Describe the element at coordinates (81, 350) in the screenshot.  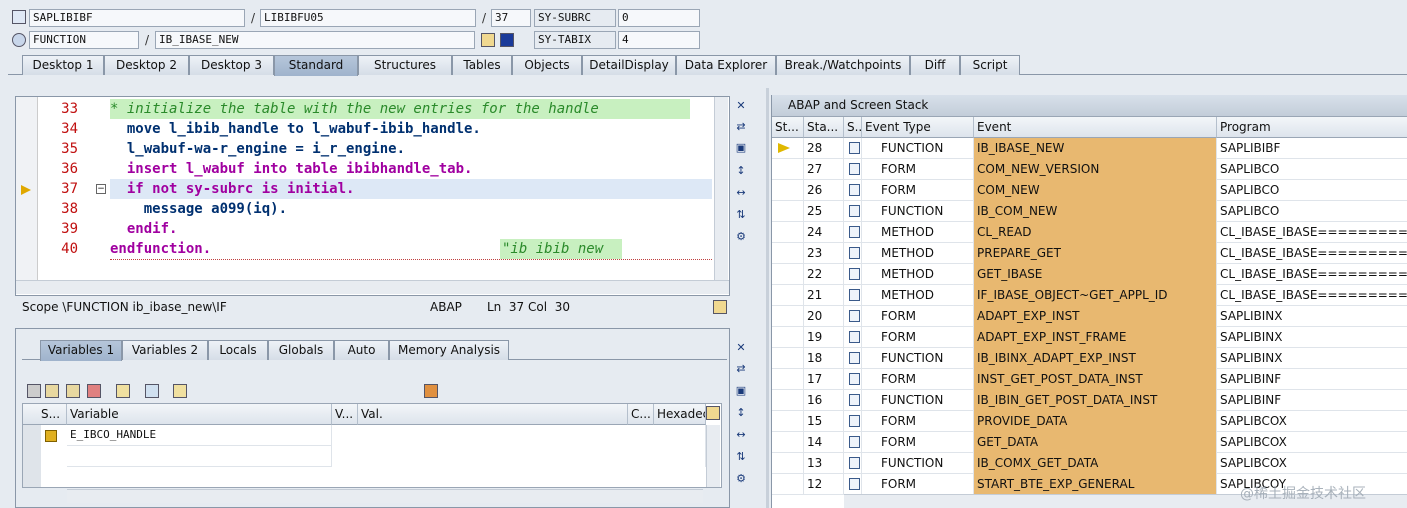
I see `tab-variables-1: Variables 1` at that location.